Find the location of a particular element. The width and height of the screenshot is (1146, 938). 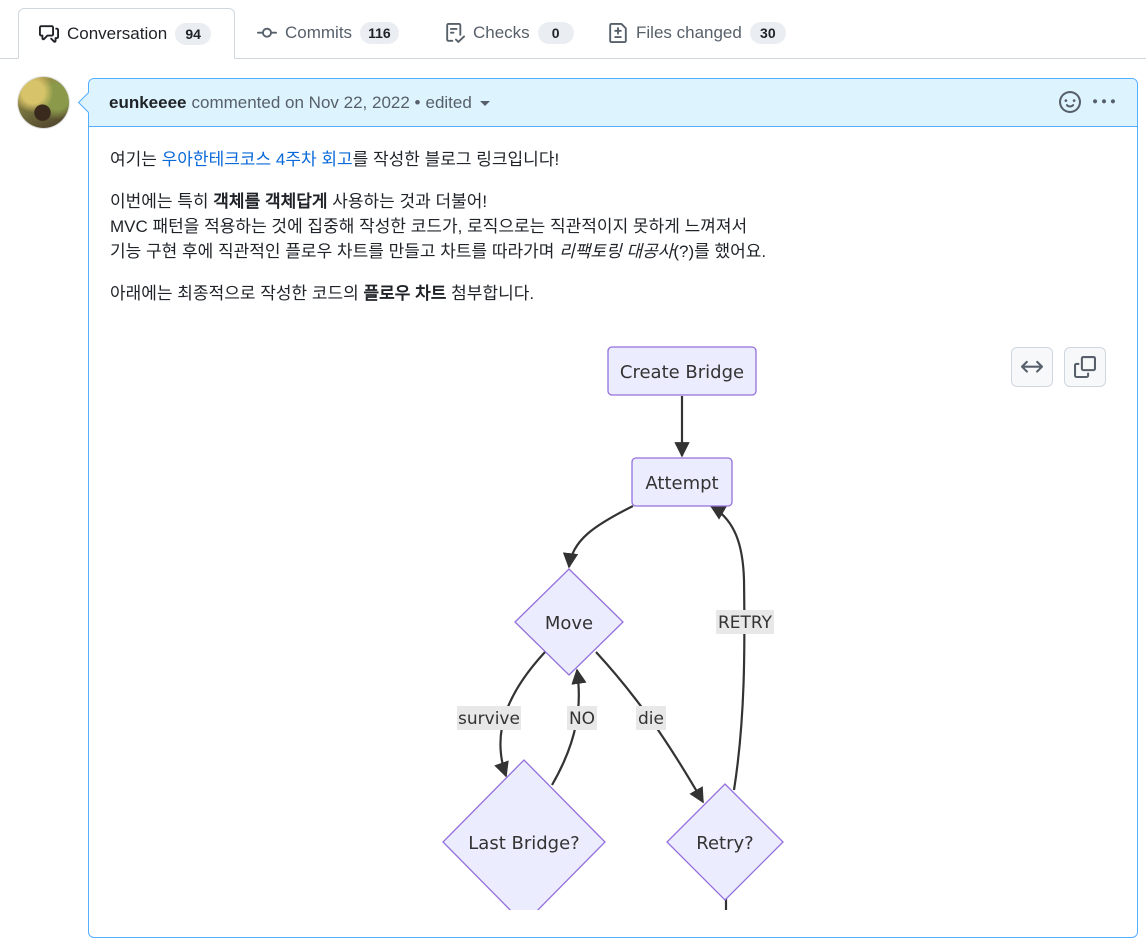

git-commit-icon is located at coordinates (267, 32).